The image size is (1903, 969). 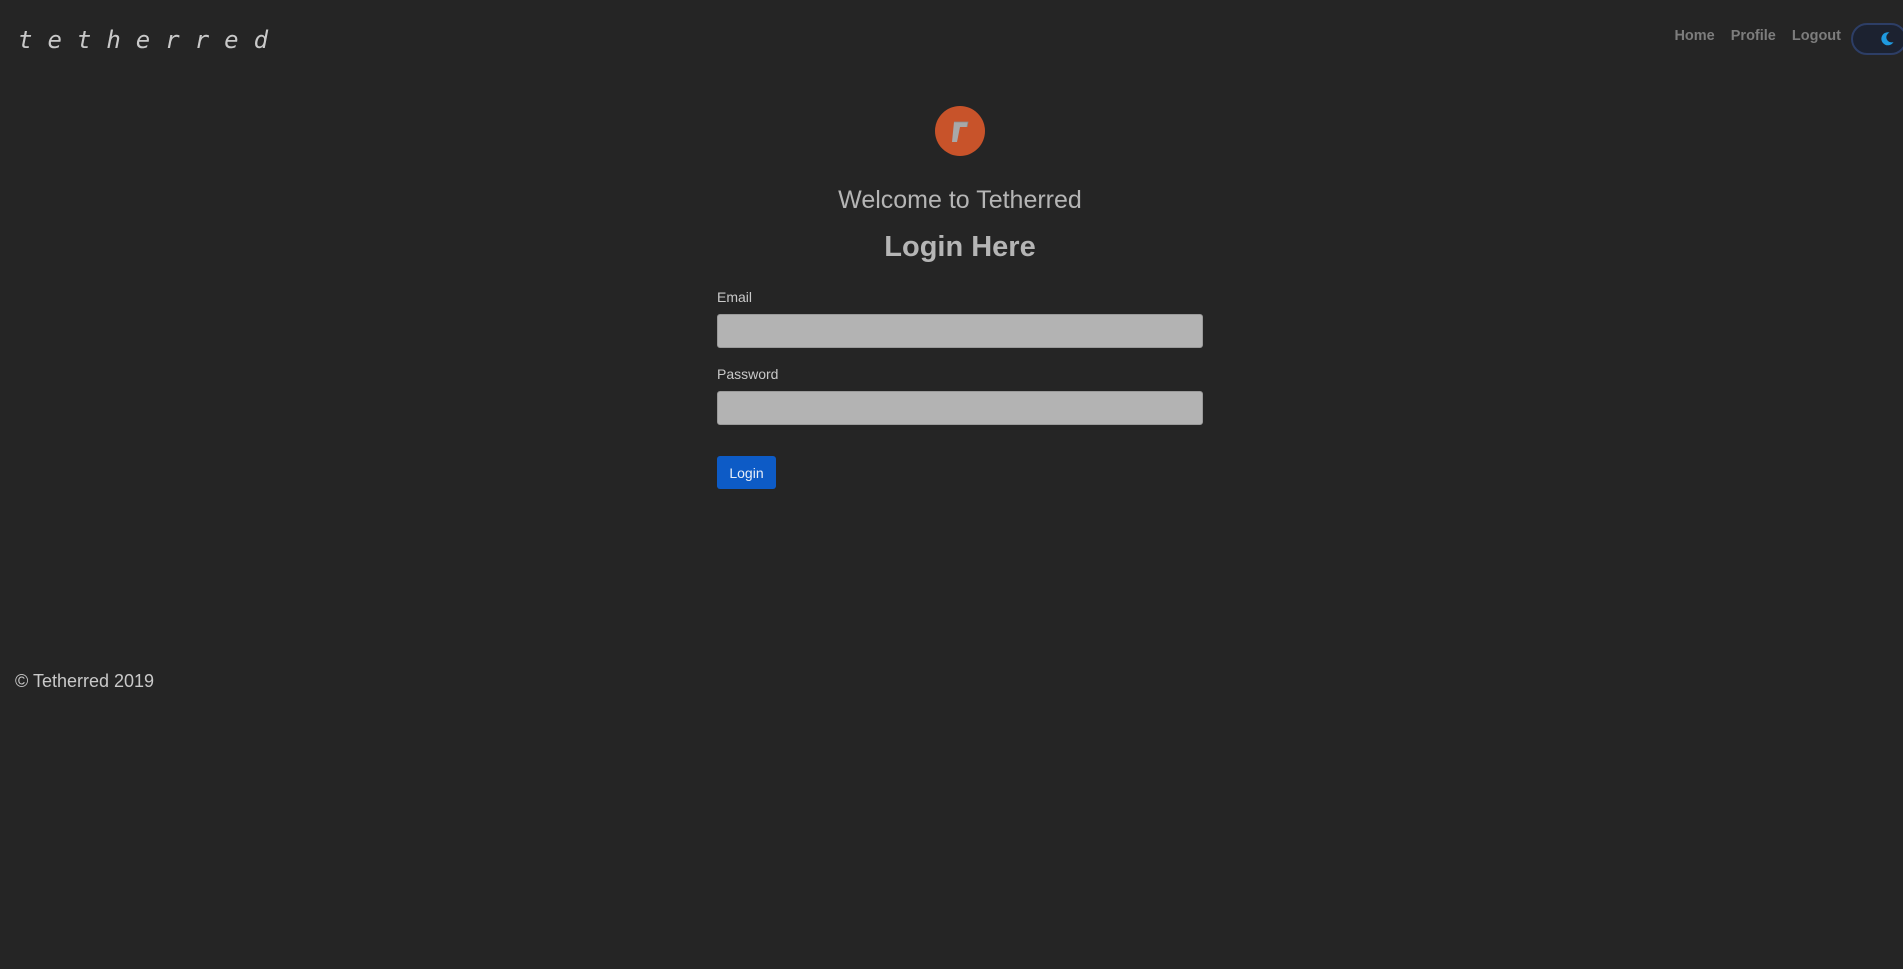 What do you see at coordinates (748, 374) in the screenshot?
I see `password-label: Password` at bounding box center [748, 374].